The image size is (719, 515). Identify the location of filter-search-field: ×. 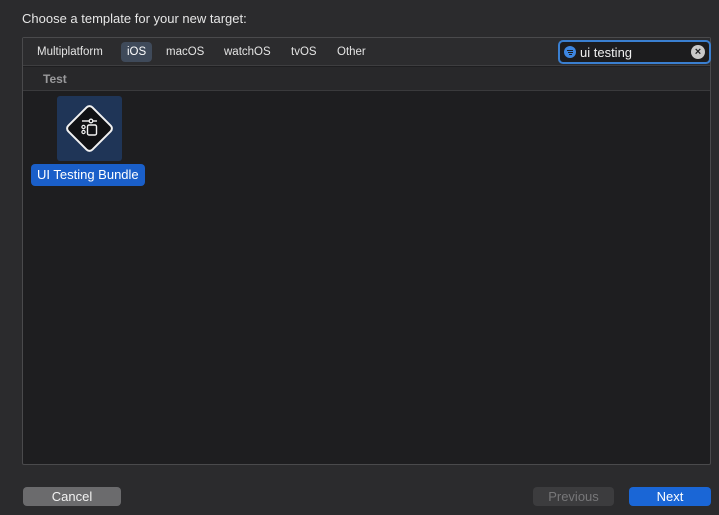
(634, 52).